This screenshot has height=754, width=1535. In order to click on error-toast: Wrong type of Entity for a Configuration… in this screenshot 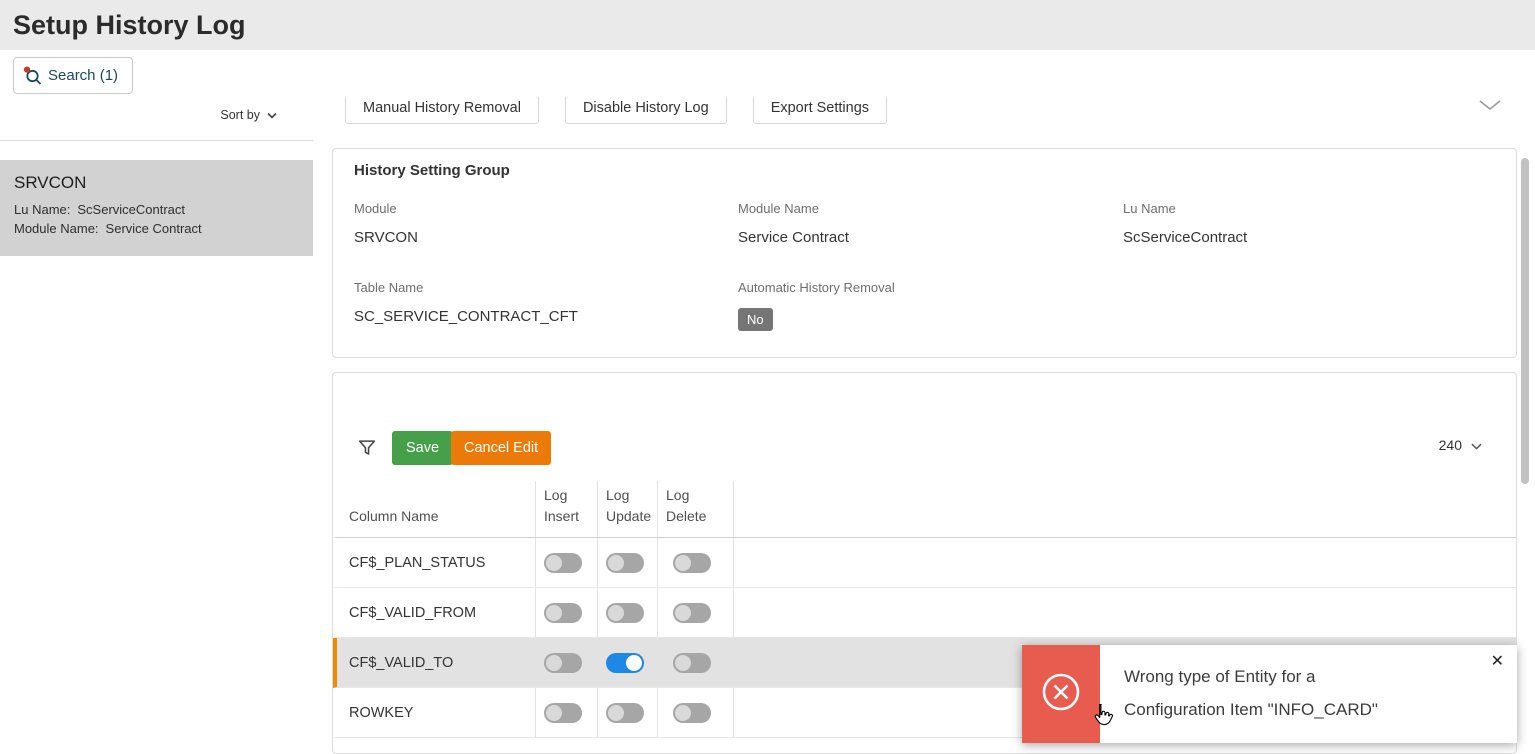, I will do `click(1269, 694)`.